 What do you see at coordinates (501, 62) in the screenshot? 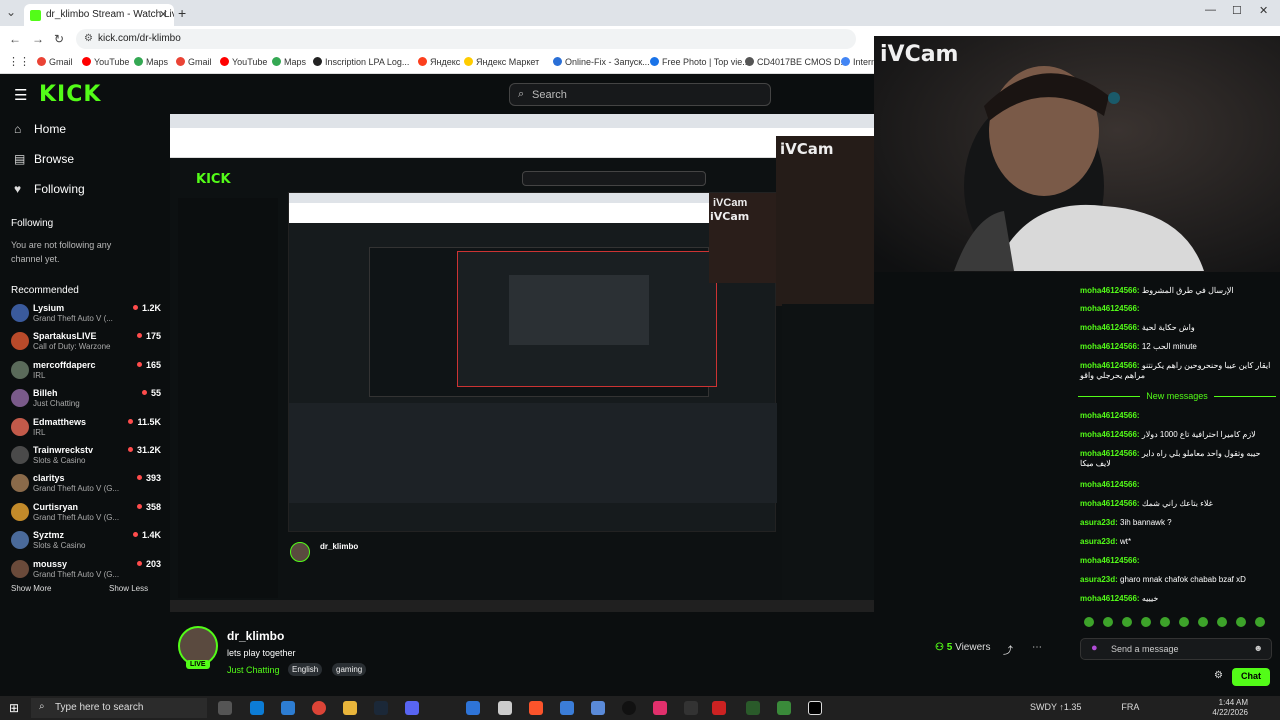
I see `bookmark-yandex-market: Яндекс Маркет` at bounding box center [501, 62].